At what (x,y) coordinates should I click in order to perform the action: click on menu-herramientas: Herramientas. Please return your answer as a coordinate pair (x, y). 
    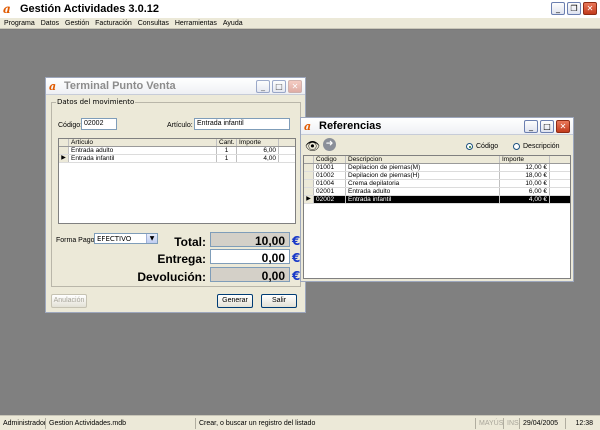
    Looking at the image, I should click on (196, 23).